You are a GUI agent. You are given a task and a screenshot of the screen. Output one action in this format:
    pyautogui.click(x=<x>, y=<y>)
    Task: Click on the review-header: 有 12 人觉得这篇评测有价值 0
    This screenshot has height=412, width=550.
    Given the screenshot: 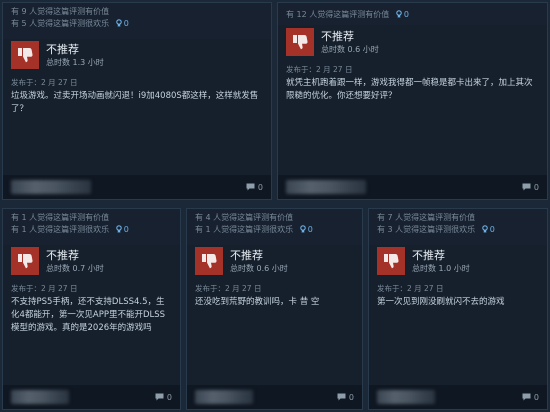 What is the action you would take?
    pyautogui.click(x=412, y=14)
    